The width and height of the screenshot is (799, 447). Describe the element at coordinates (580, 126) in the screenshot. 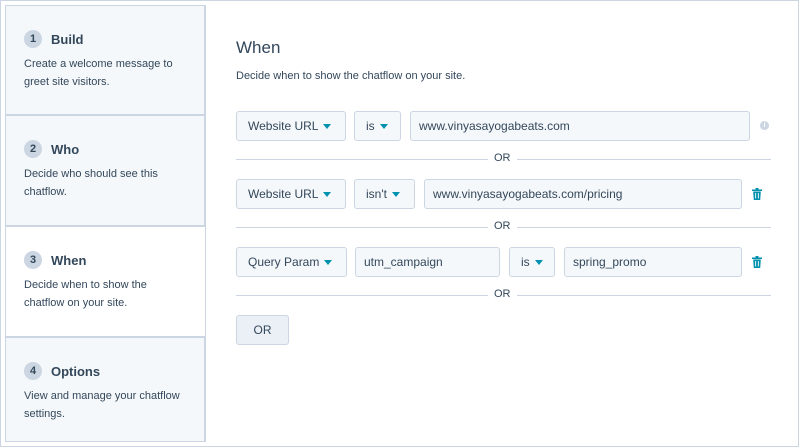

I see `url-value-input: www.vinyasayogabeats.com` at that location.